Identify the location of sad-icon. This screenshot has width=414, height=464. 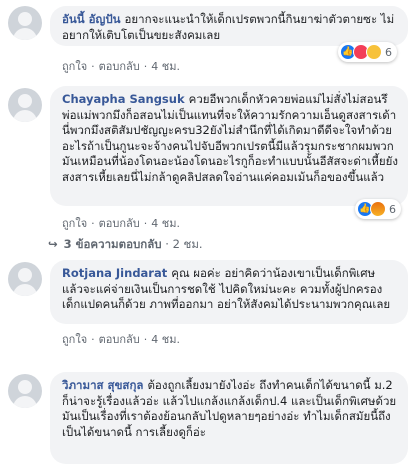
(374, 52).